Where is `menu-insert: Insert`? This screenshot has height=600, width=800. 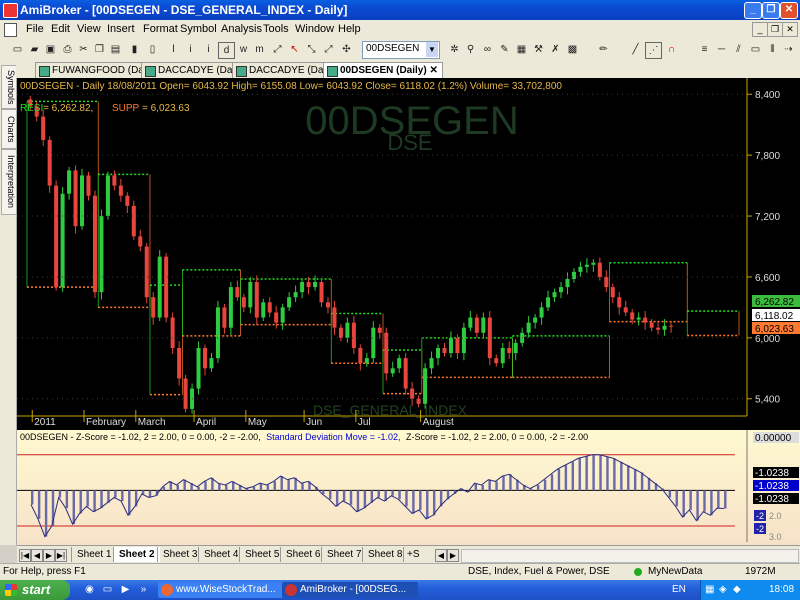 menu-insert: Insert is located at coordinates (121, 29).